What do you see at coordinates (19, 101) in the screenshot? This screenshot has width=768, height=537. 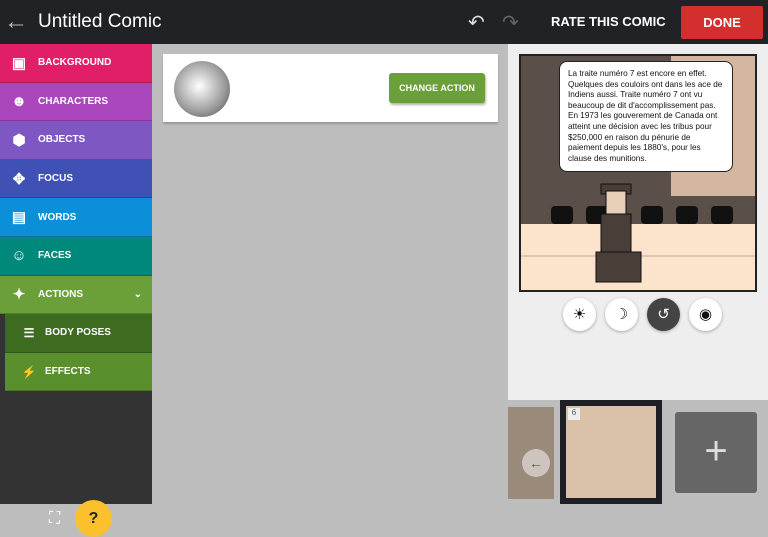 I see `face-icon: ☻` at bounding box center [19, 101].